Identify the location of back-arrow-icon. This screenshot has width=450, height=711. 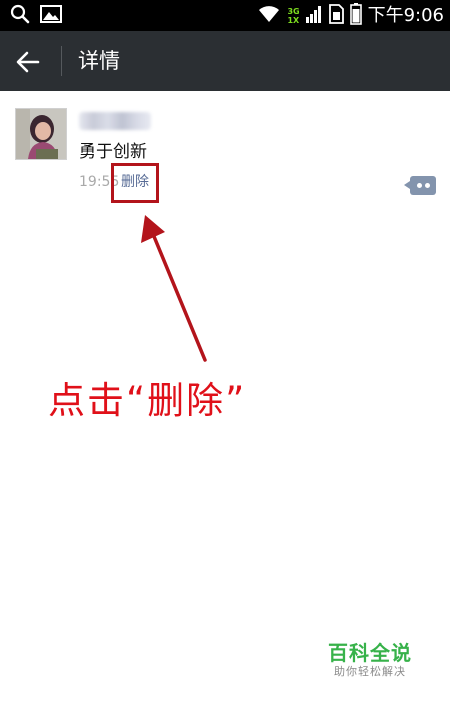
(28, 62).